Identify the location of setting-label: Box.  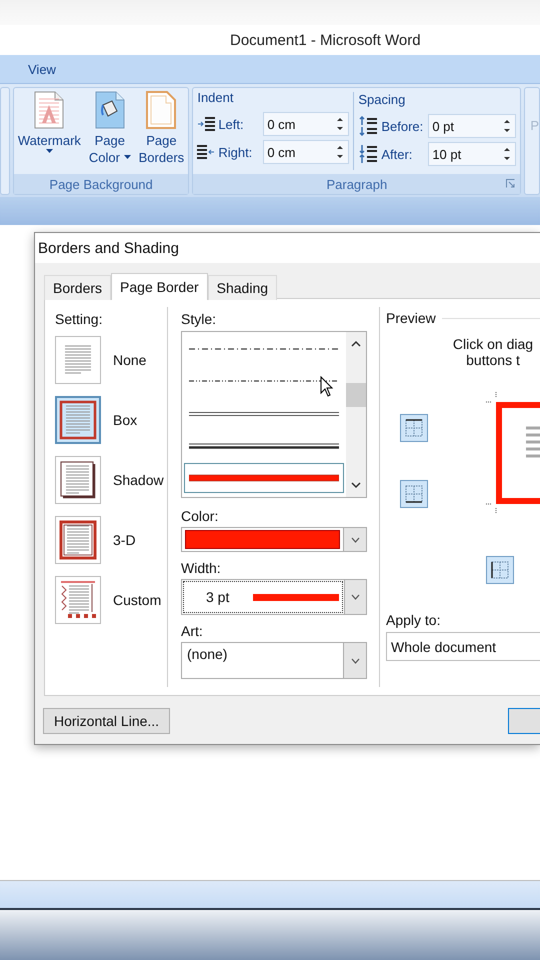
(125, 420).